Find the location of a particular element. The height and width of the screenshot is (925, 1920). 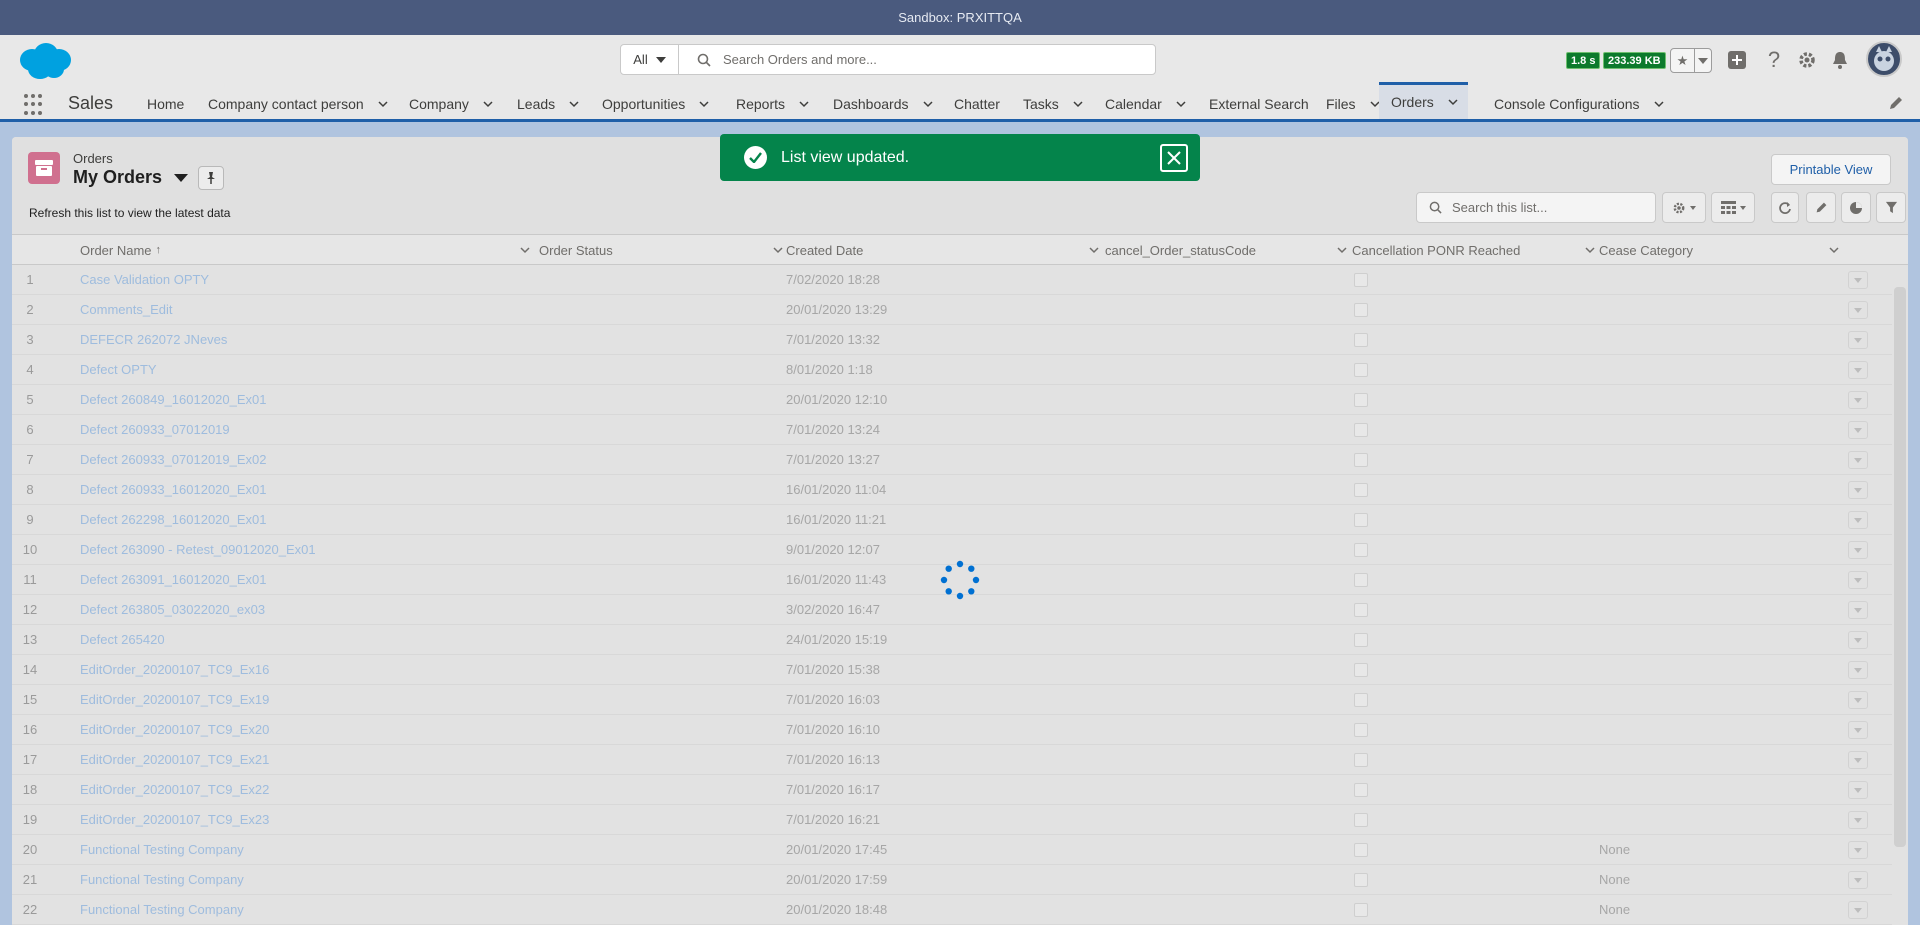

order-name-link: EditOrder_20200107_TC9_Ex22 is located at coordinates (174, 790).